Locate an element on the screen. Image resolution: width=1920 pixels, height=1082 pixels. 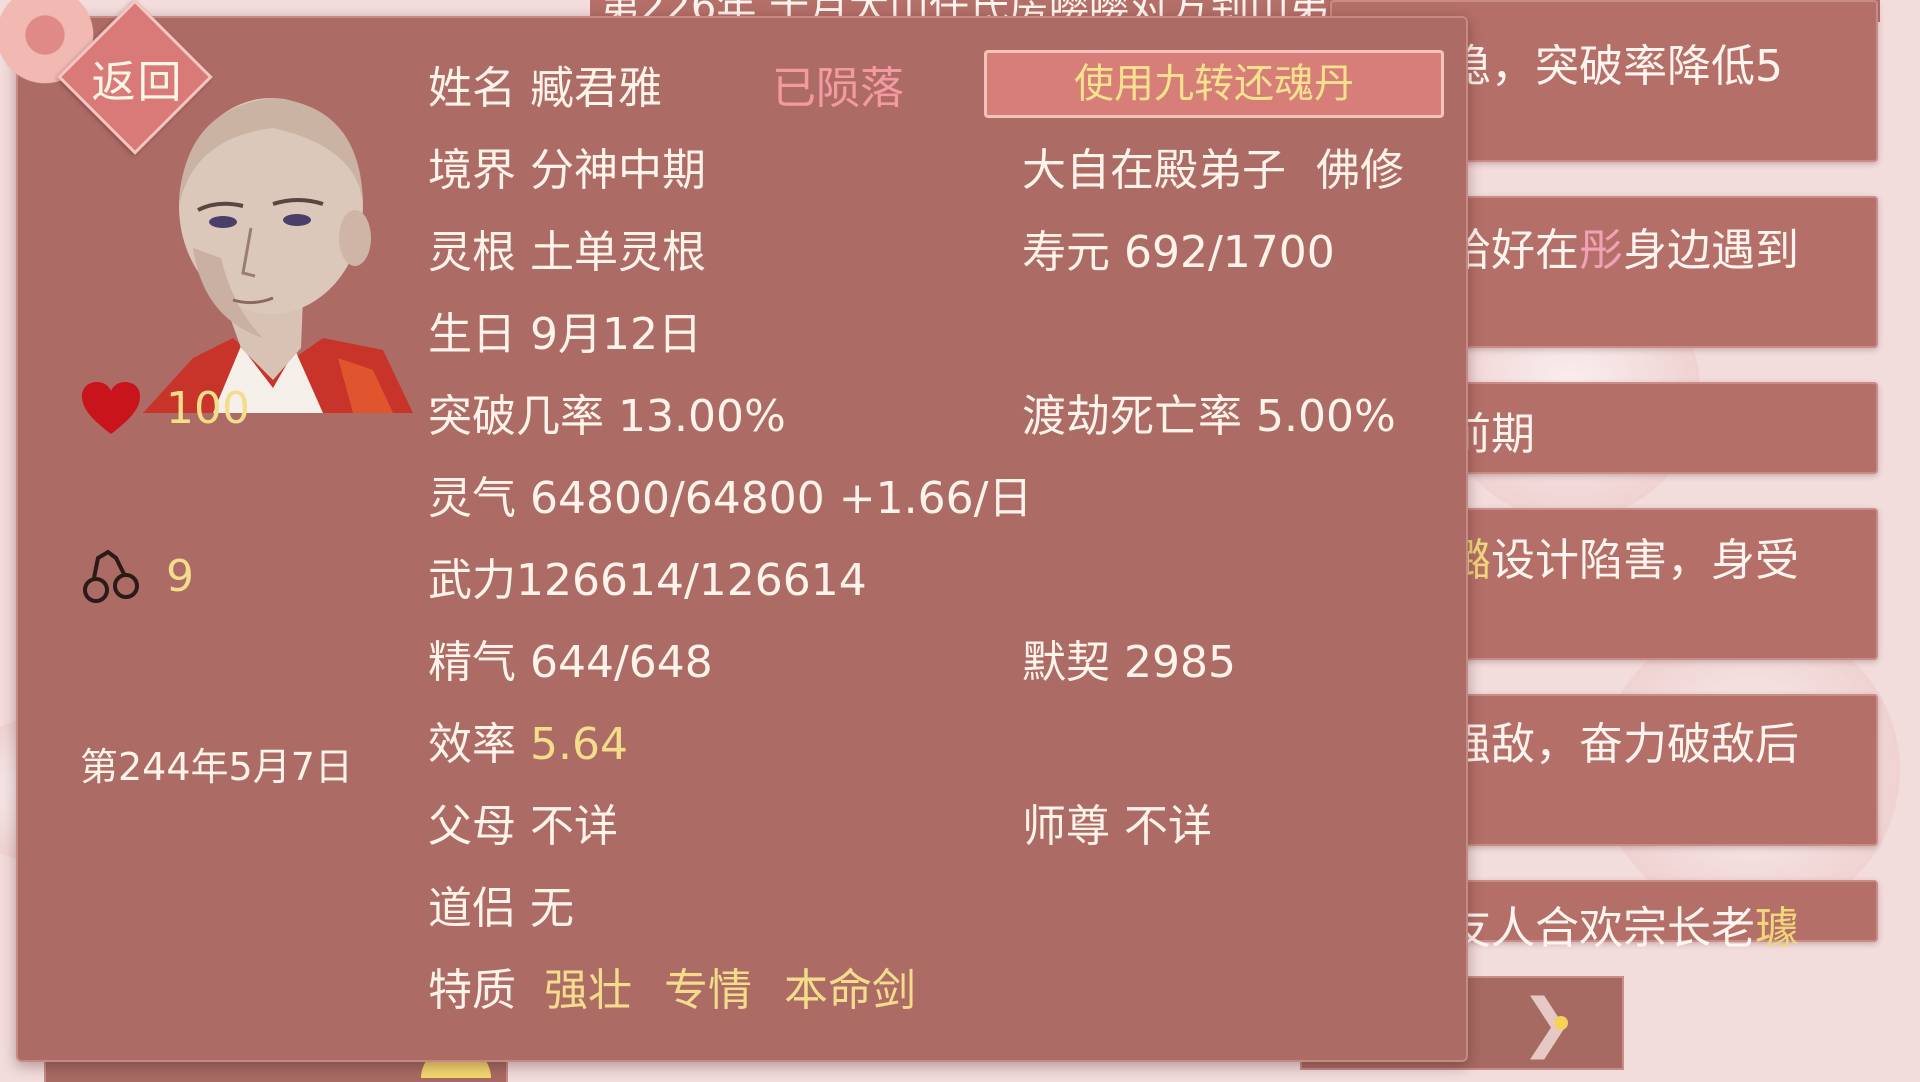
event-log-text: 恰好在彤身边遇到 is located at coordinates (1623, 250).